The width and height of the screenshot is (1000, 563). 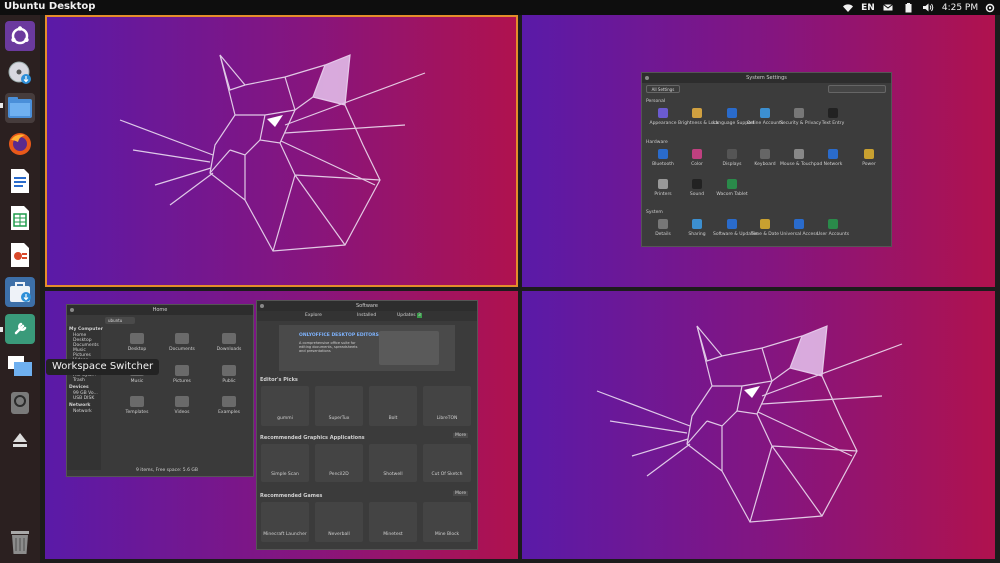 I want to click on app-name: Mine Block, so click(x=447, y=534).